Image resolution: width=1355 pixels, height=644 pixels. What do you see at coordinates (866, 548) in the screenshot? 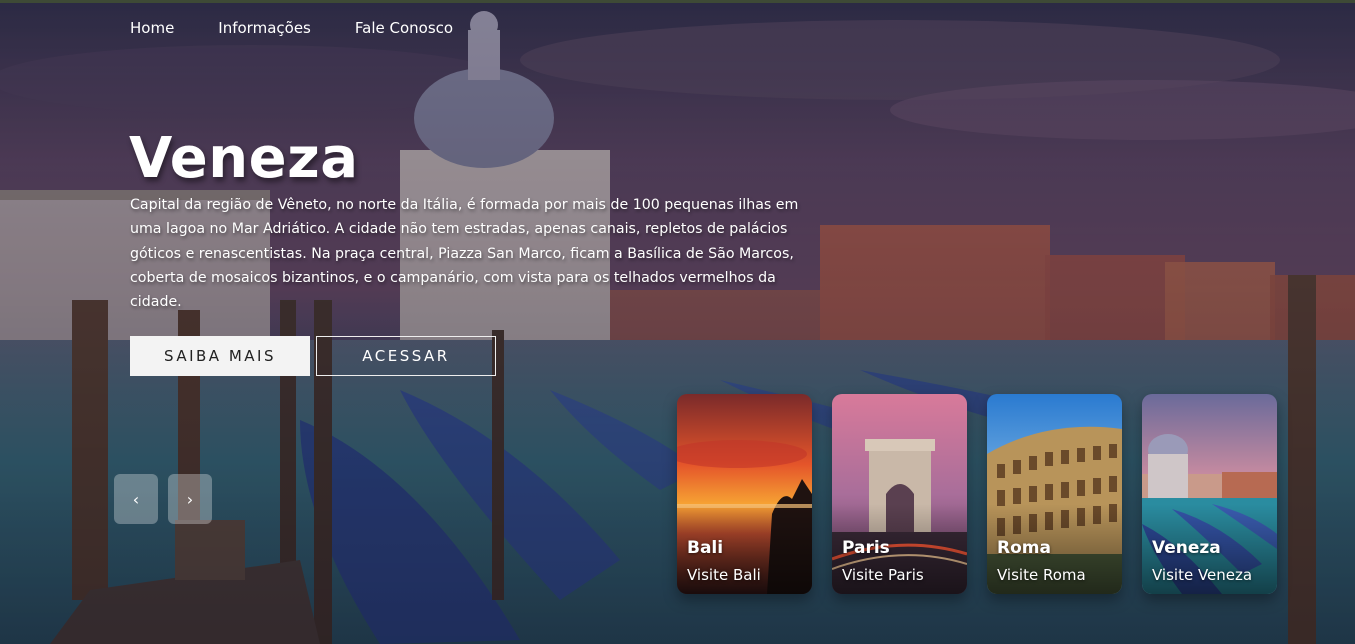
I see `card-paris-title: Paris` at bounding box center [866, 548].